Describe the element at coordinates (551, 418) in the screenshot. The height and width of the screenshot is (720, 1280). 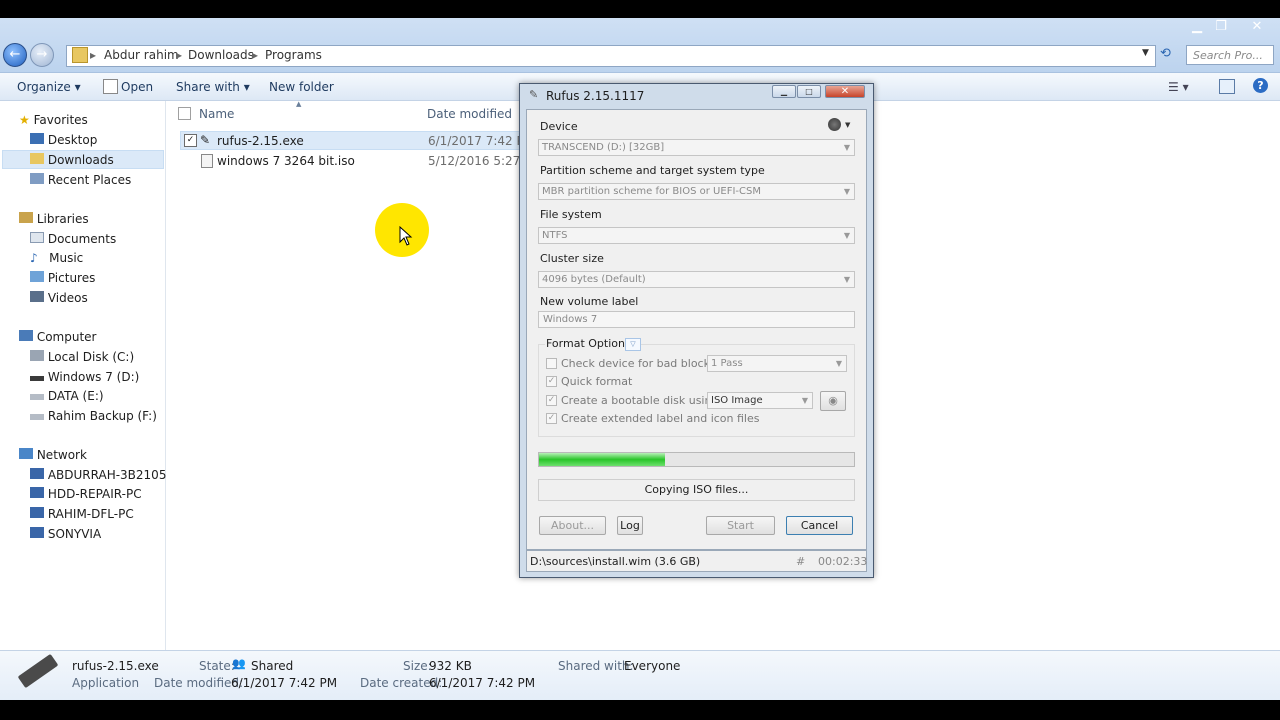
I see `extended-label-checkbox: ✓` at that location.